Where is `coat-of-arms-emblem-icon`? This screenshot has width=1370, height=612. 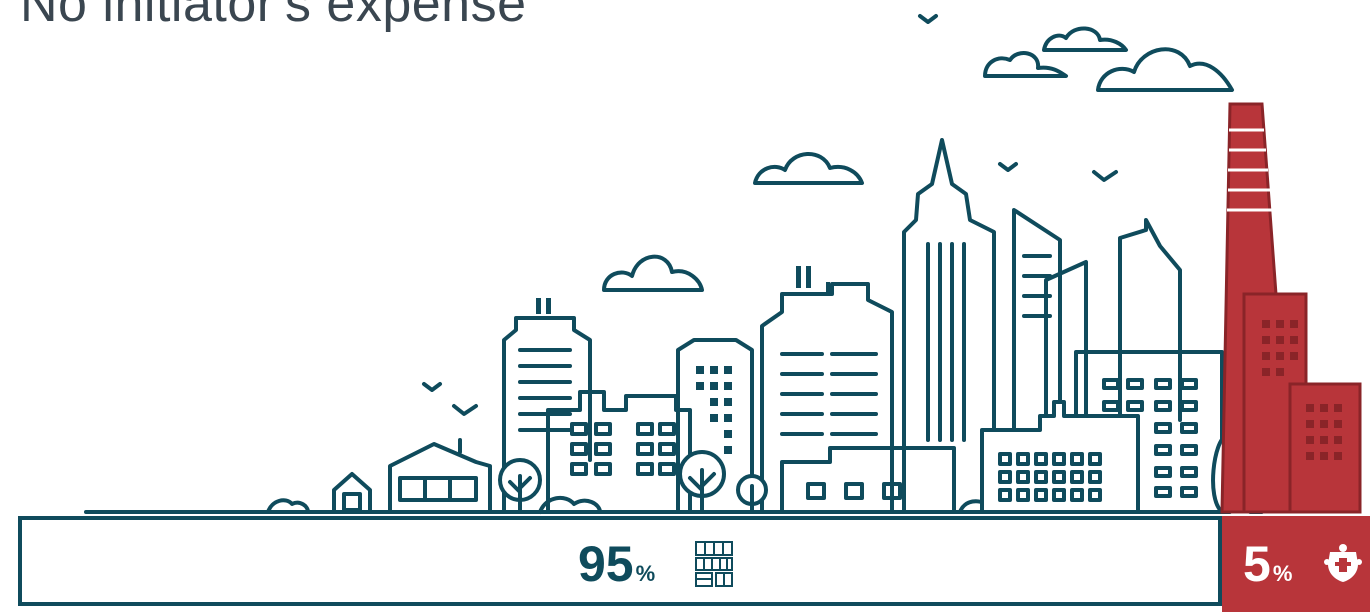 coat-of-arms-emblem-icon is located at coordinates (1343, 563).